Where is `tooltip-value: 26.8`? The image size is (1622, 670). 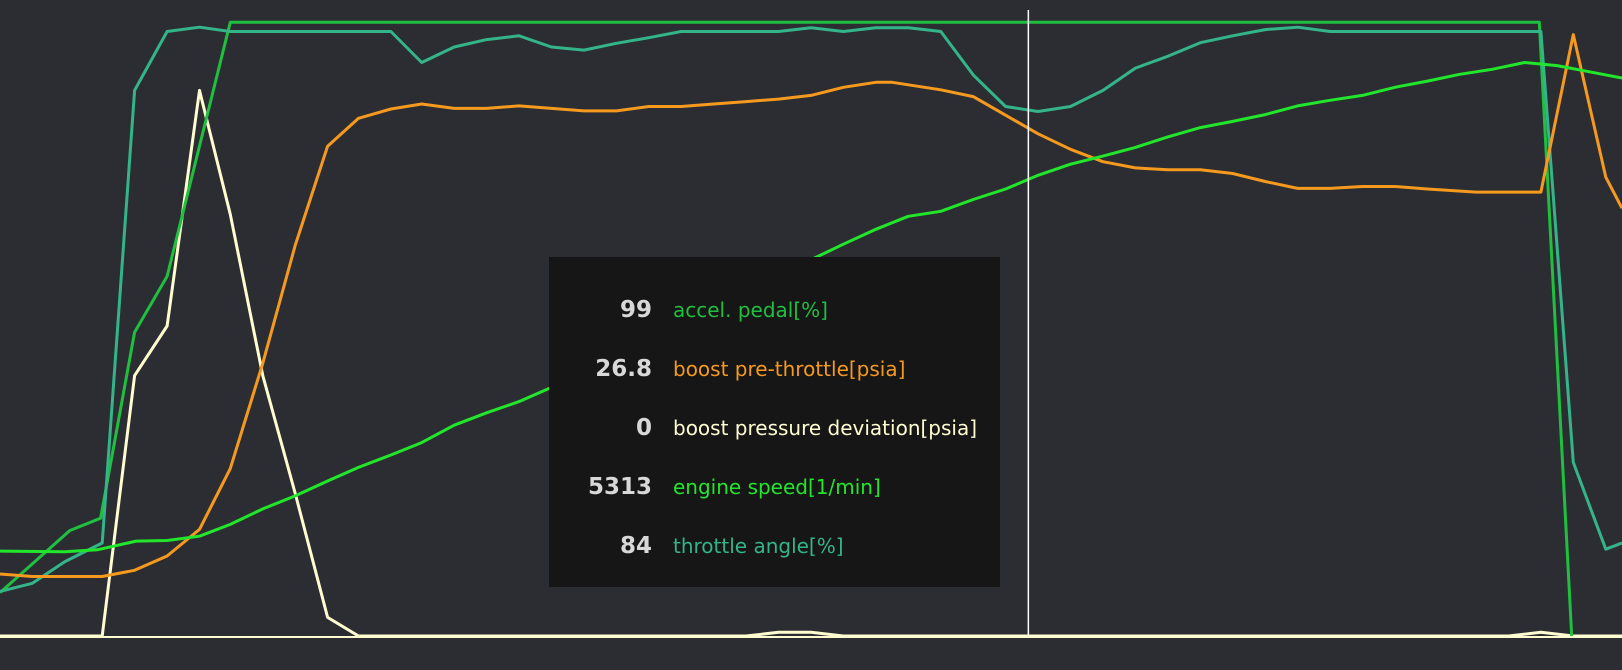
tooltip-value: 26.8 is located at coordinates (623, 368).